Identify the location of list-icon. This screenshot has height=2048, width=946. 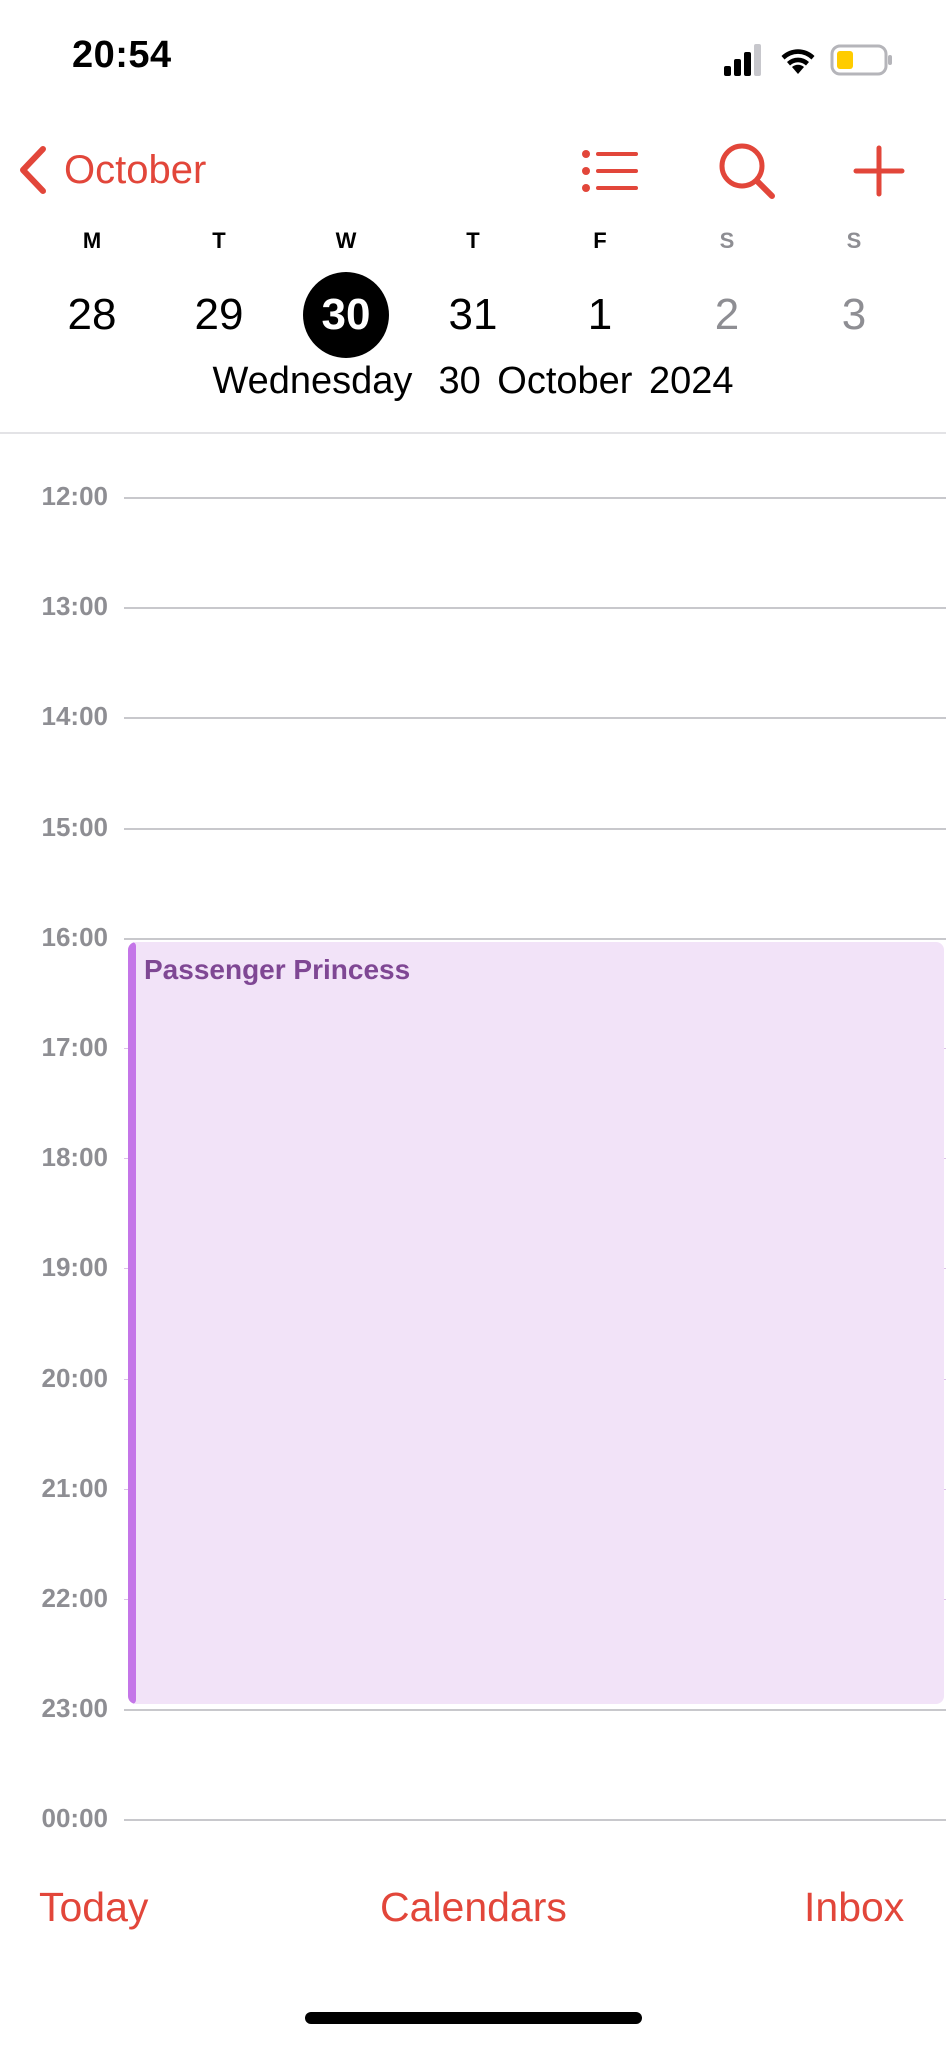
(610, 171).